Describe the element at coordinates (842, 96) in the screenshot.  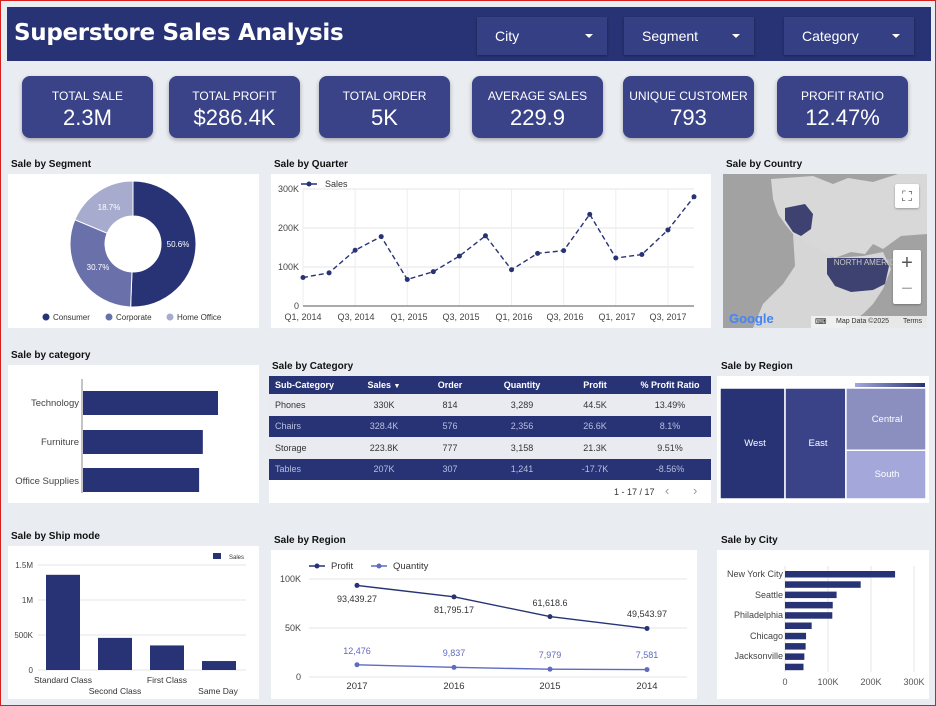
I see `kpi-label: PROFIT RATIO` at that location.